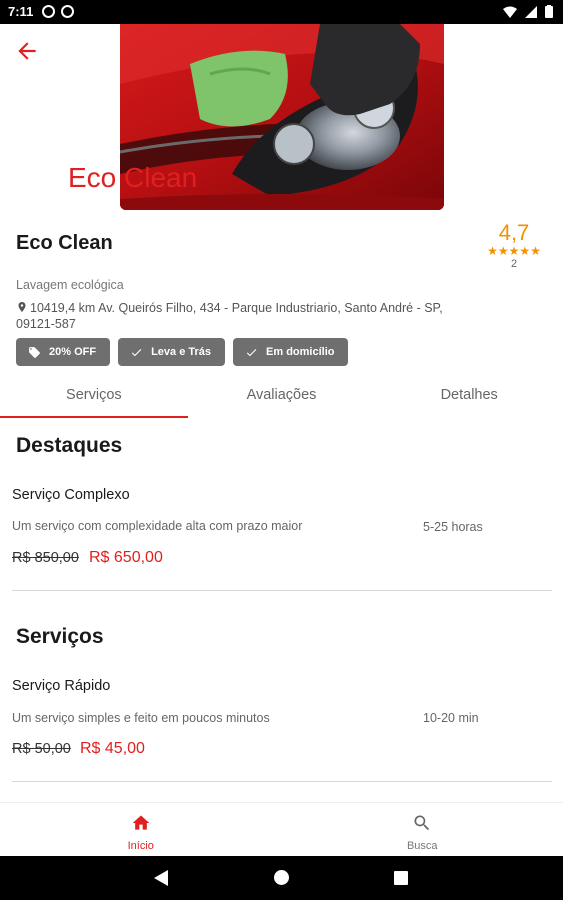 This screenshot has height=900, width=563. I want to click on system-navigation-bar, so click(281, 878).